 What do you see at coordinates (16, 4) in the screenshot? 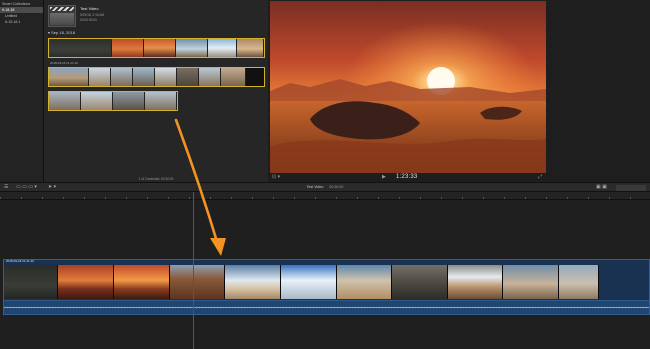
I see `sidebar-item-label: Smart Collections` at bounding box center [16, 4].